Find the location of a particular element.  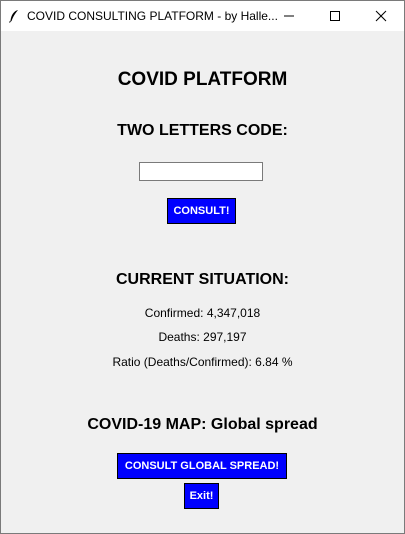

map-heading: COVID-19 MAP: Global spread is located at coordinates (202, 424).